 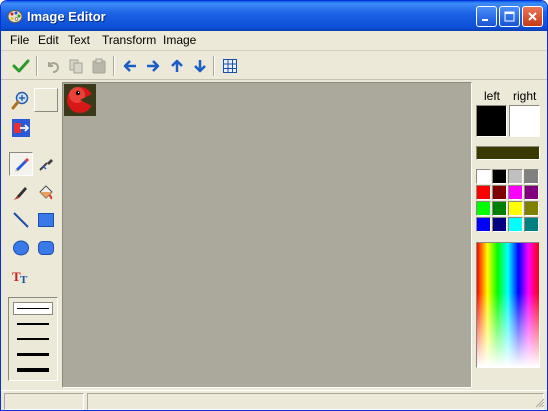 I want to click on color-palette-panel: left right, so click(x=508, y=235).